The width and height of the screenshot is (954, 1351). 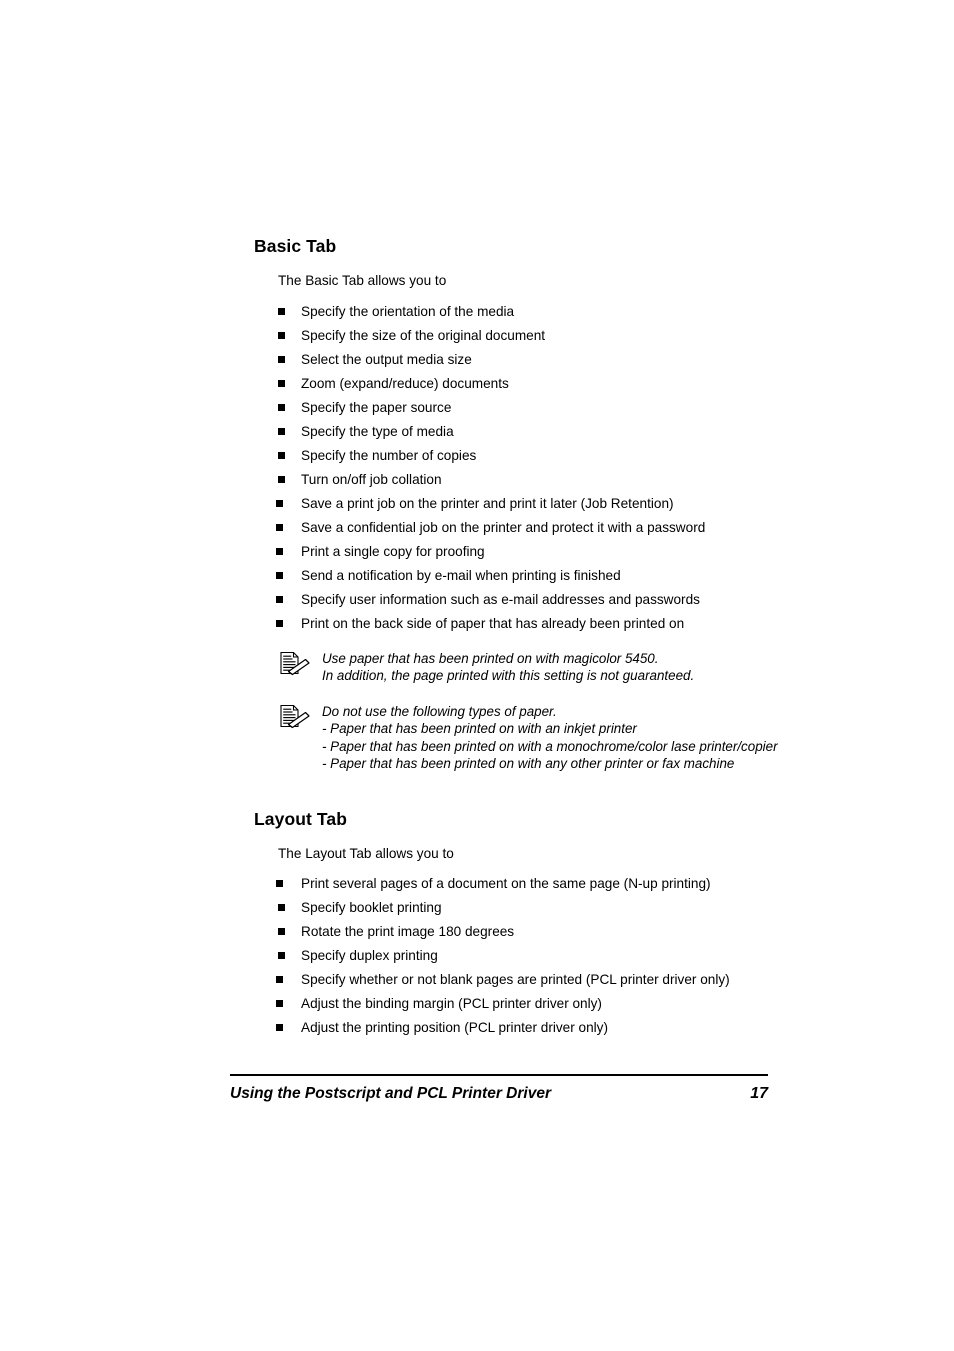 I want to click on page-title-basic-tab: Basic Tab, so click(x=295, y=246).